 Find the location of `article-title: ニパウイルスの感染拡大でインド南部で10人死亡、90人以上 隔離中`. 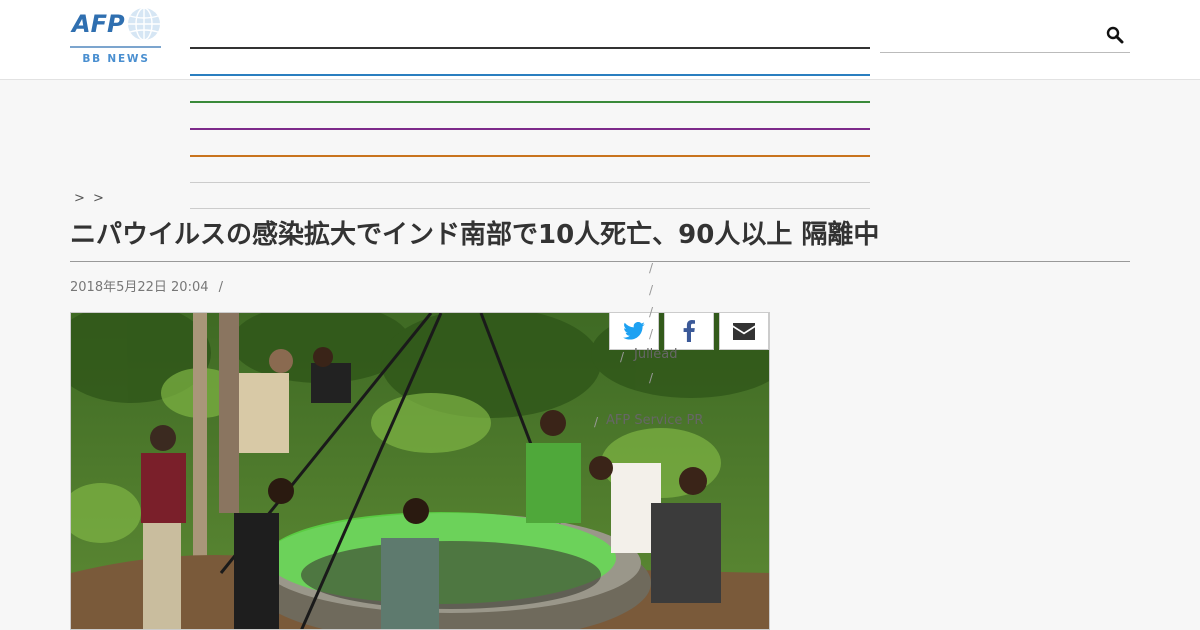

article-title: ニパウイルスの感染拡大でインド南部で10人死亡、90人以上 隔離中 is located at coordinates (475, 235).